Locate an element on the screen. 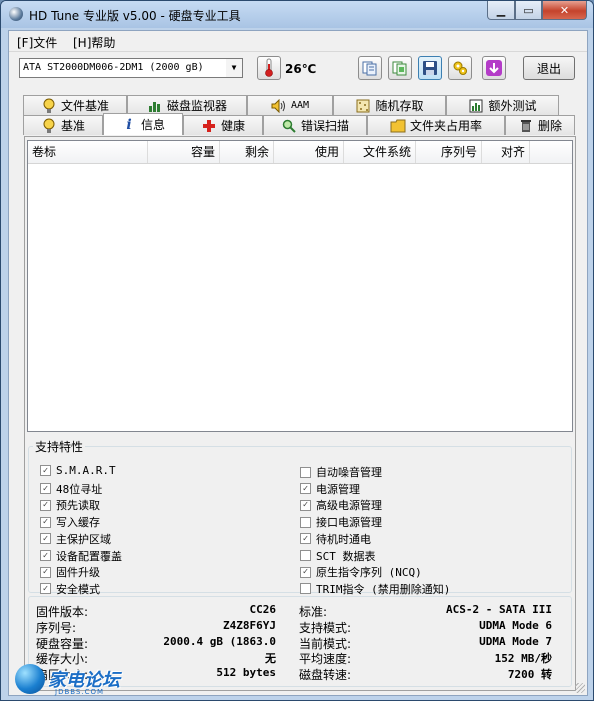 This screenshot has width=594, height=701. minimize-button: ▁ is located at coordinates (501, 10).